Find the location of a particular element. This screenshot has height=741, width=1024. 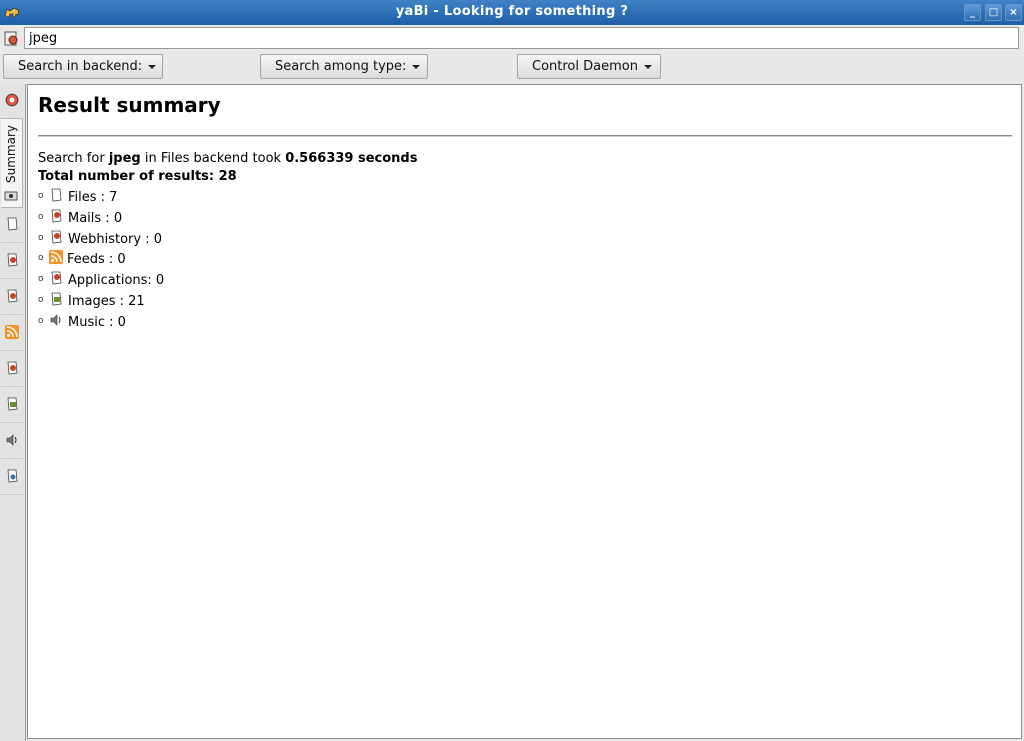

lifebuoy-icon is located at coordinates (12, 100).